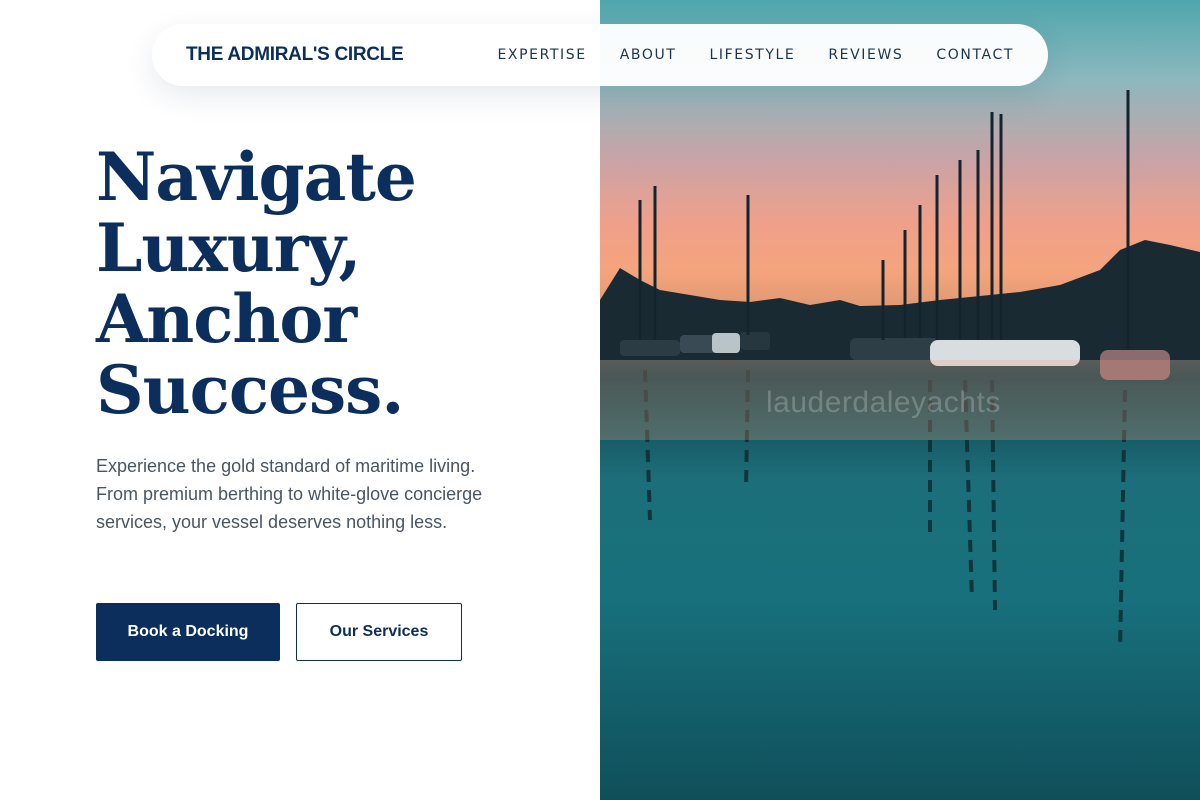 The image size is (1200, 800). Describe the element at coordinates (379, 632) in the screenshot. I see `our-services-button: Our Services` at that location.